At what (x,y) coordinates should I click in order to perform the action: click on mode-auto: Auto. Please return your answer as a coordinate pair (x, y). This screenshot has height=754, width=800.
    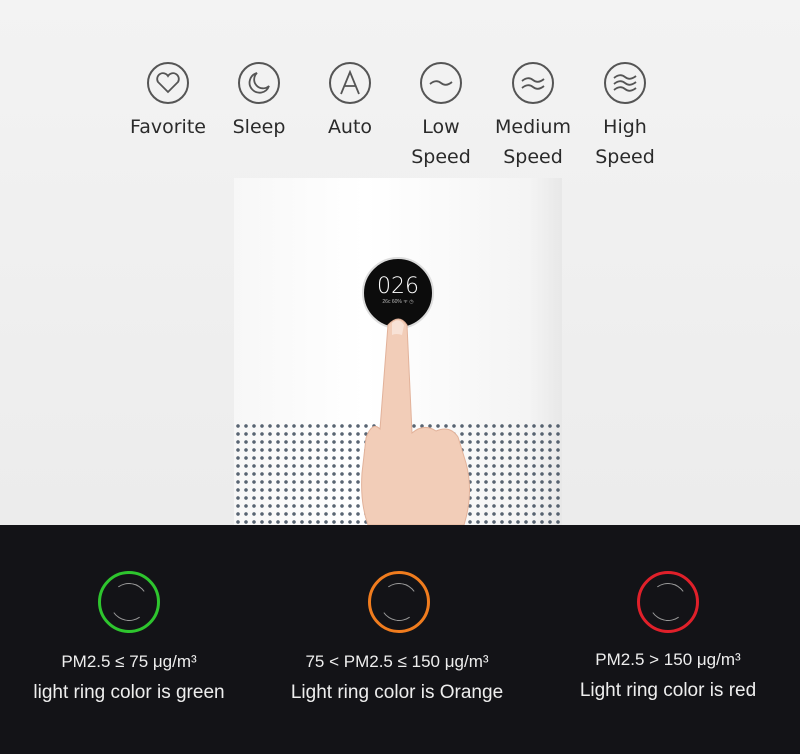
    Looking at the image, I should click on (350, 102).